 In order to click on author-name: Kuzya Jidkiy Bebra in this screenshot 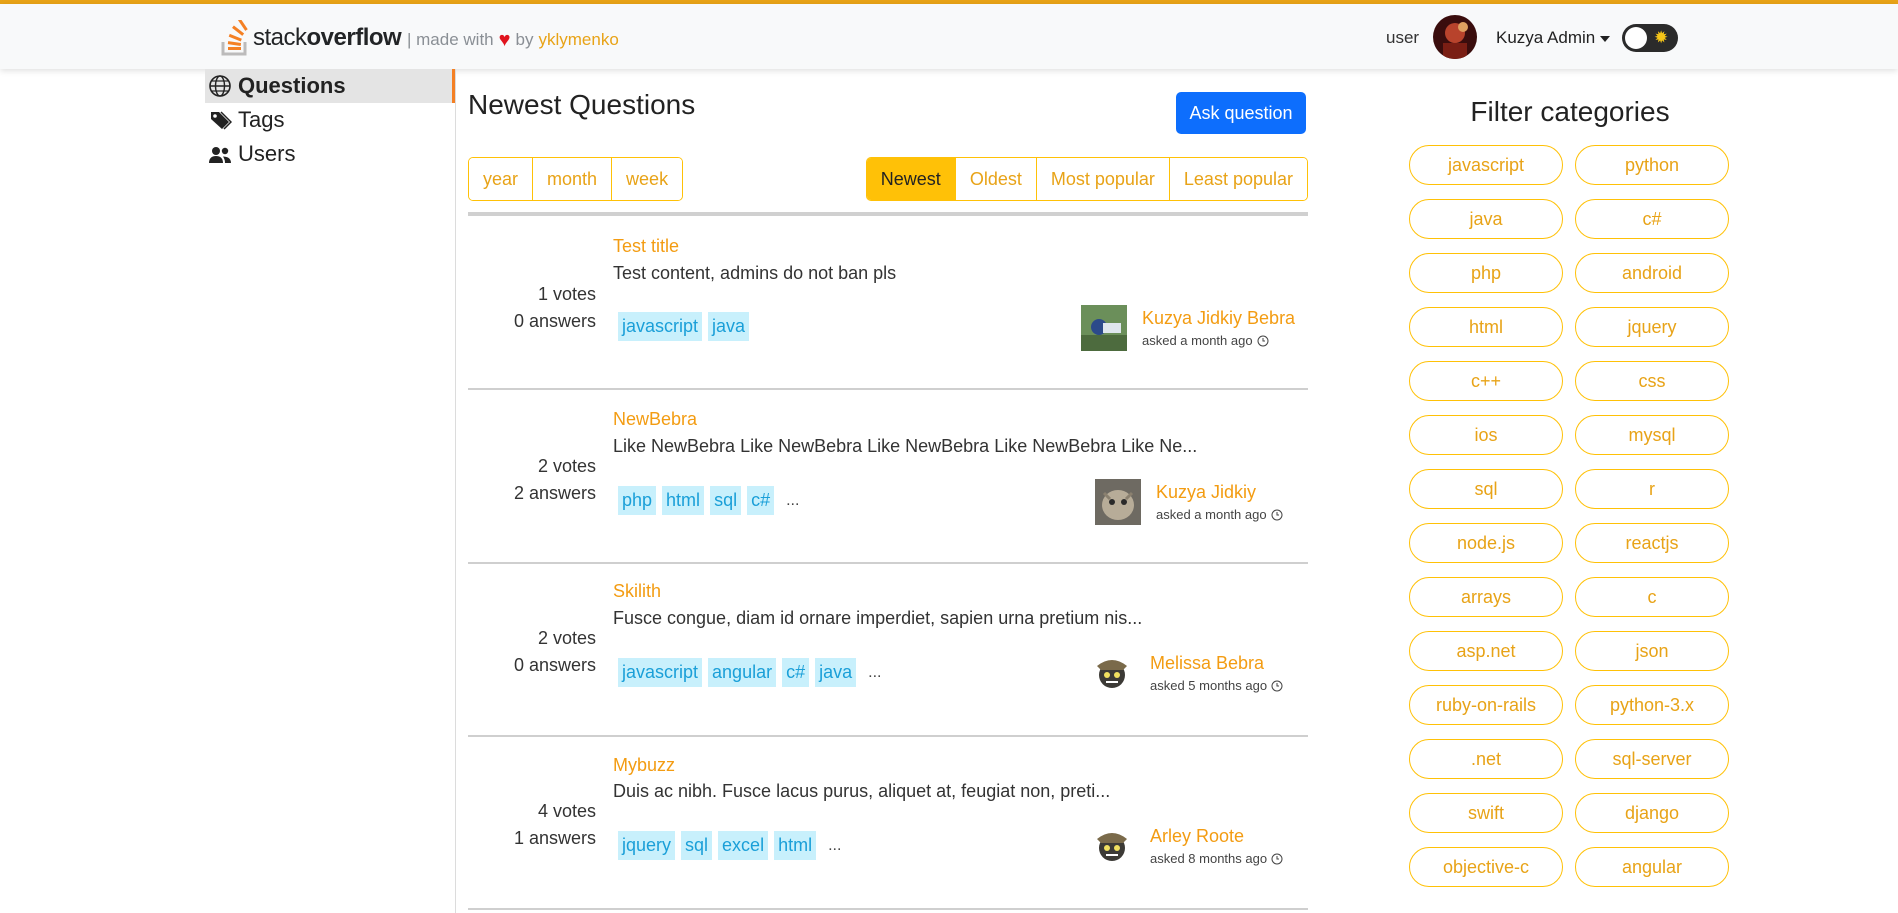, I will do `click(1218, 318)`.